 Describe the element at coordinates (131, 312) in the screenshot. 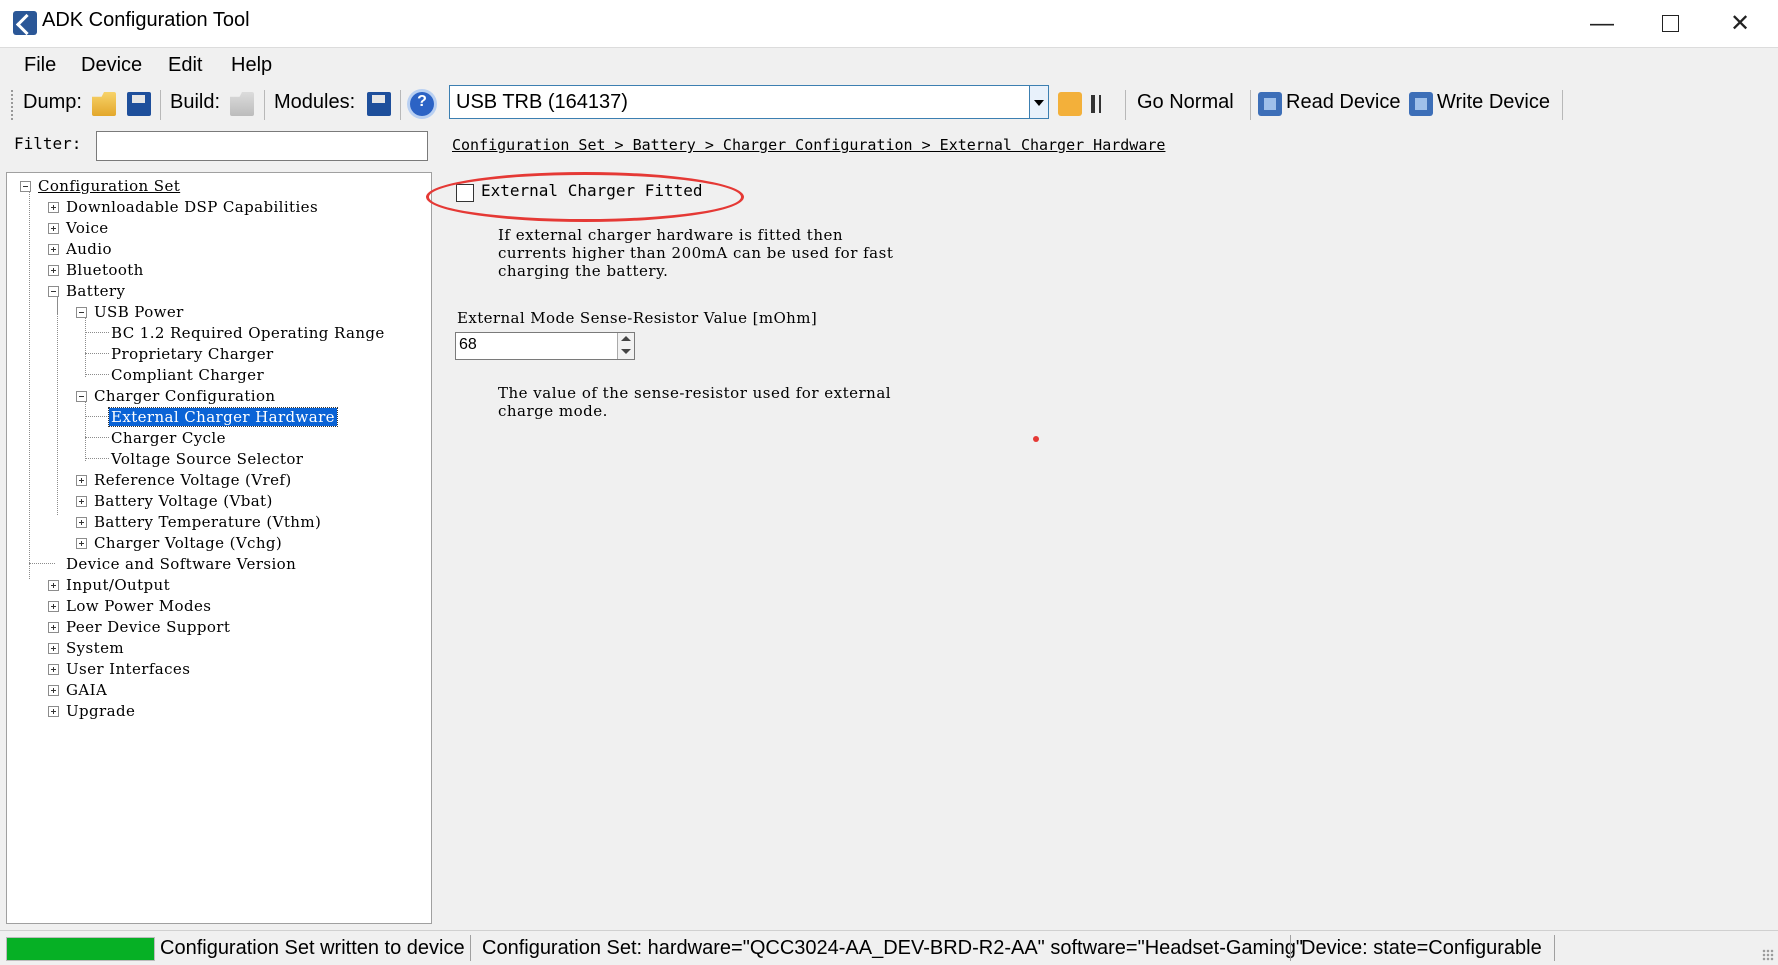

I see `tree-node-usb-power: USB Power` at that location.